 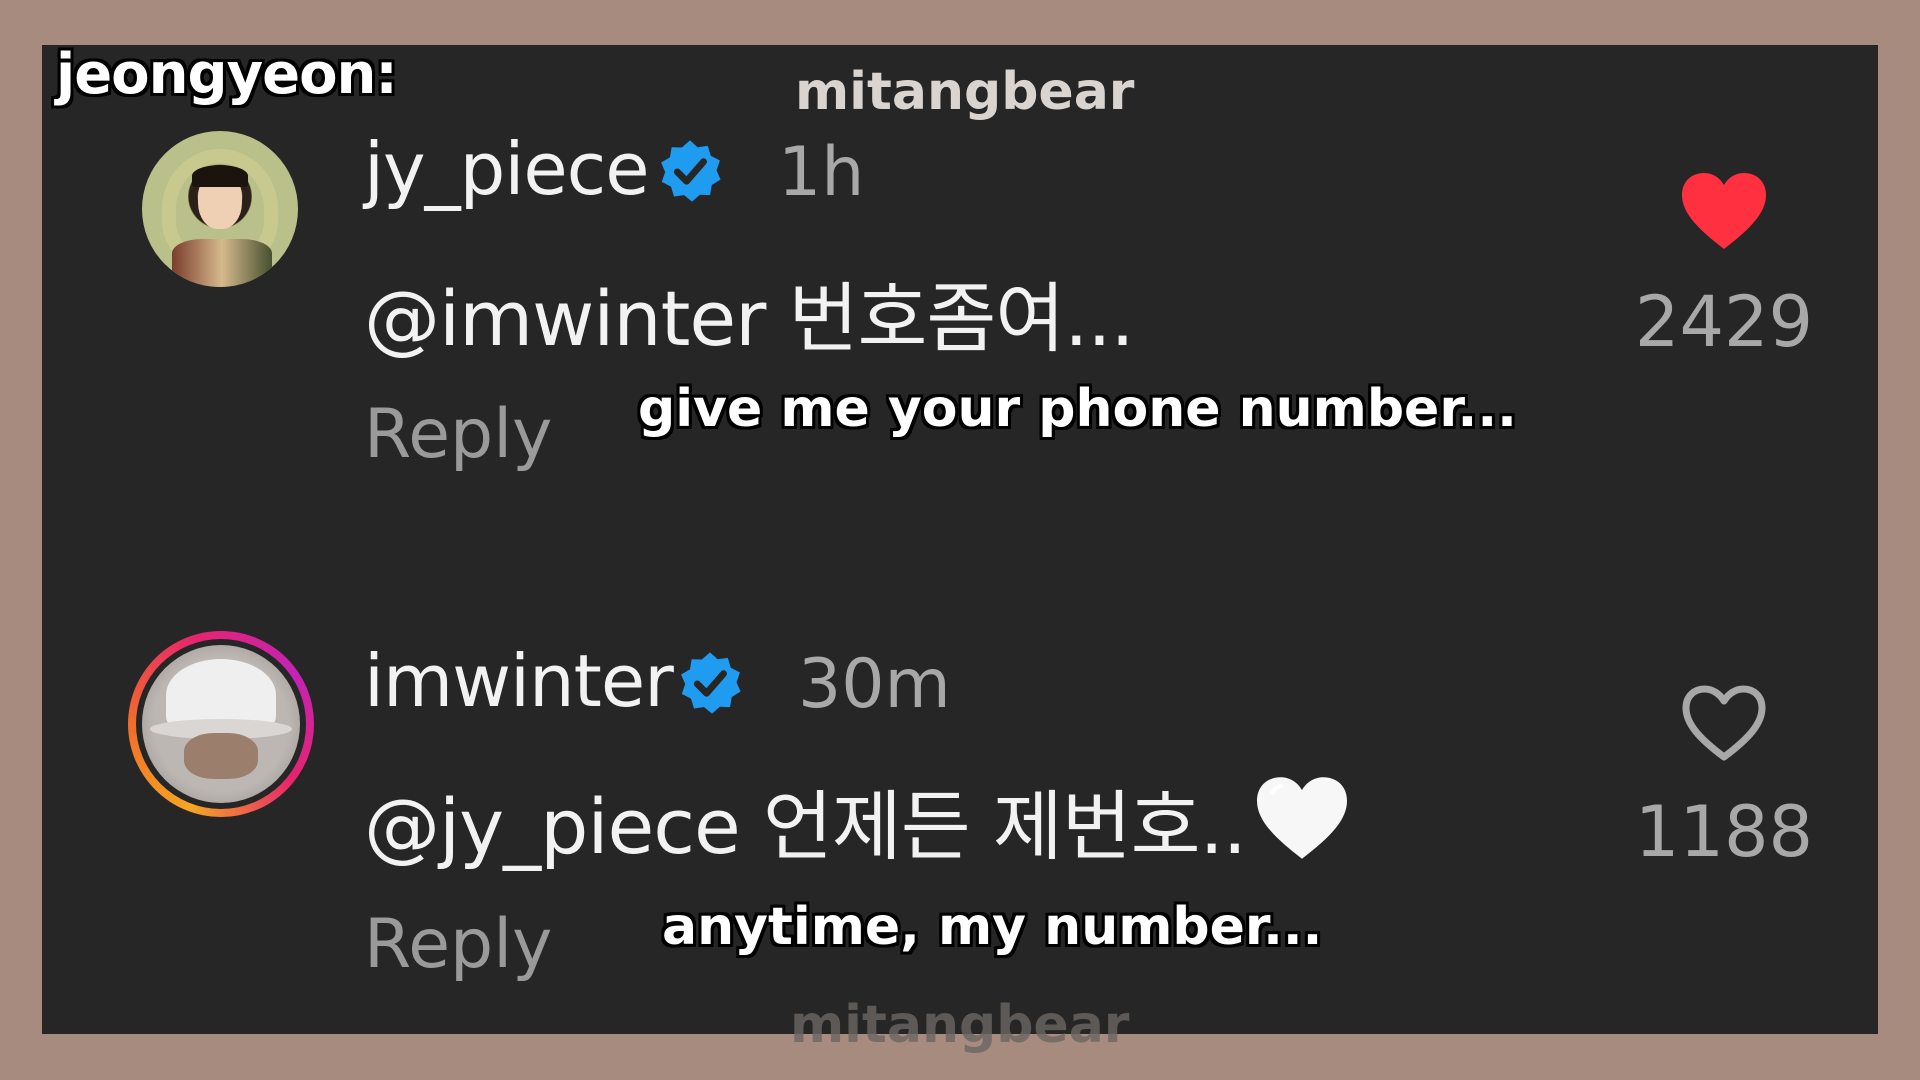 What do you see at coordinates (1301, 818) in the screenshot?
I see `white-heart-emoji-icon` at bounding box center [1301, 818].